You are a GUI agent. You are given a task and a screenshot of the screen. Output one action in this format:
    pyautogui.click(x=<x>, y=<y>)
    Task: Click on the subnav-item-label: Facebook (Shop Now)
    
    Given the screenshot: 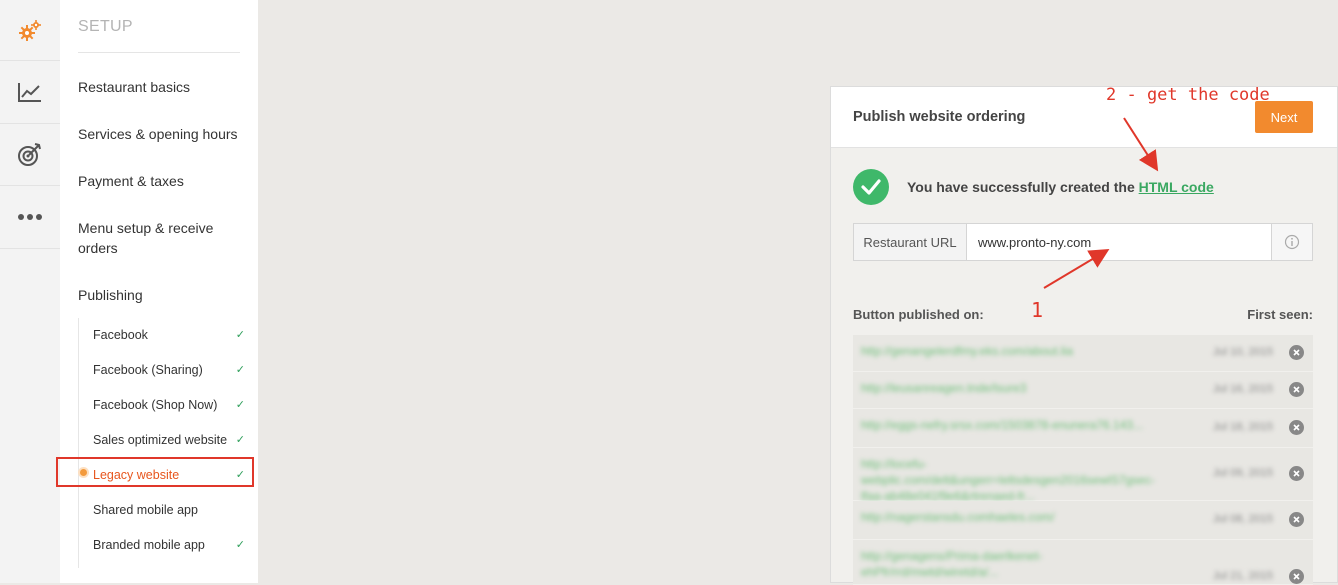 What is the action you would take?
    pyautogui.click(x=155, y=405)
    